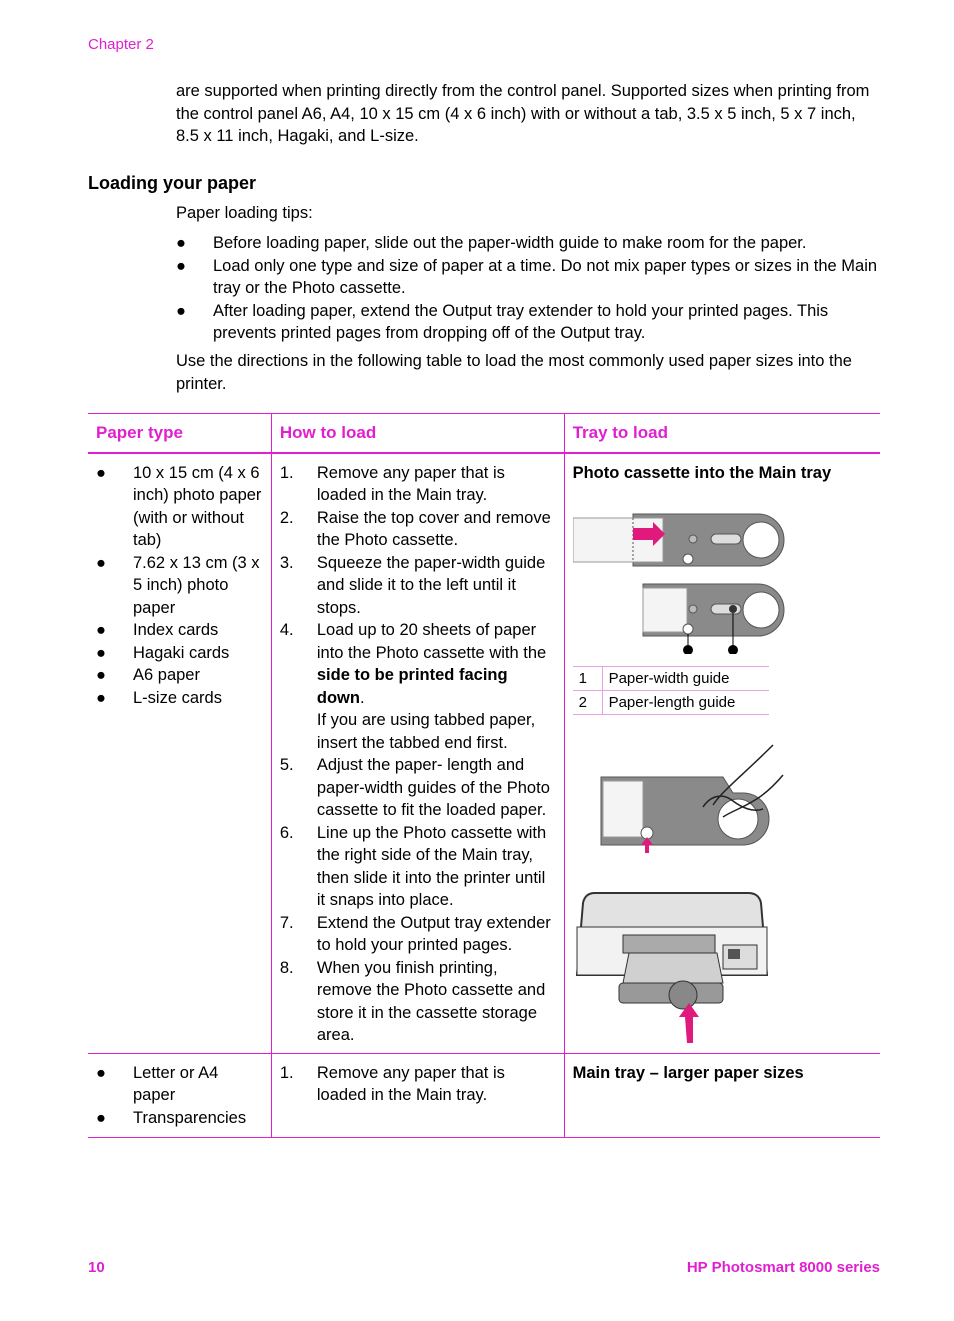 The image size is (954, 1321). What do you see at coordinates (732, 649) in the screenshot?
I see `callout-2-icon` at bounding box center [732, 649].